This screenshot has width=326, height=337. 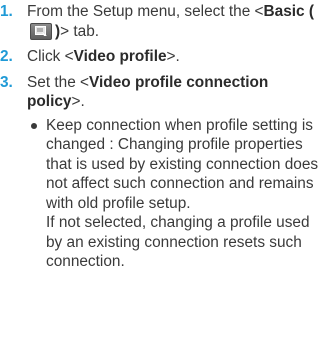 What do you see at coordinates (41, 31) in the screenshot?
I see `basic-setup-icon` at bounding box center [41, 31].